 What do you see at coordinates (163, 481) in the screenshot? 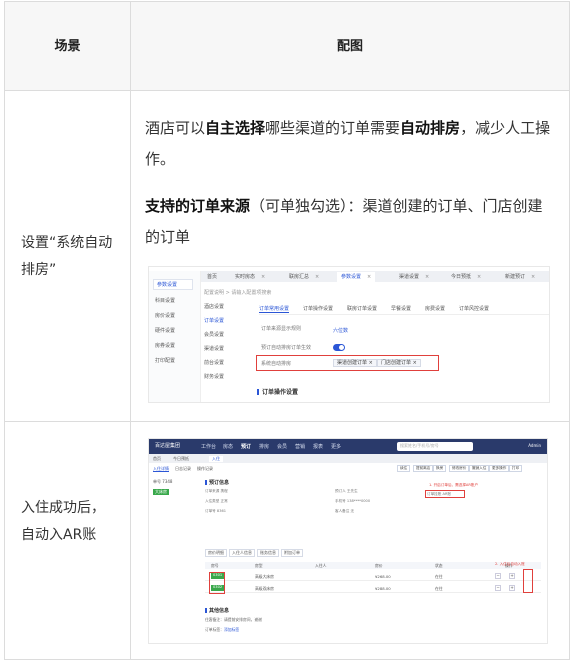
I see `order-number: 单号 7348` at bounding box center [163, 481].